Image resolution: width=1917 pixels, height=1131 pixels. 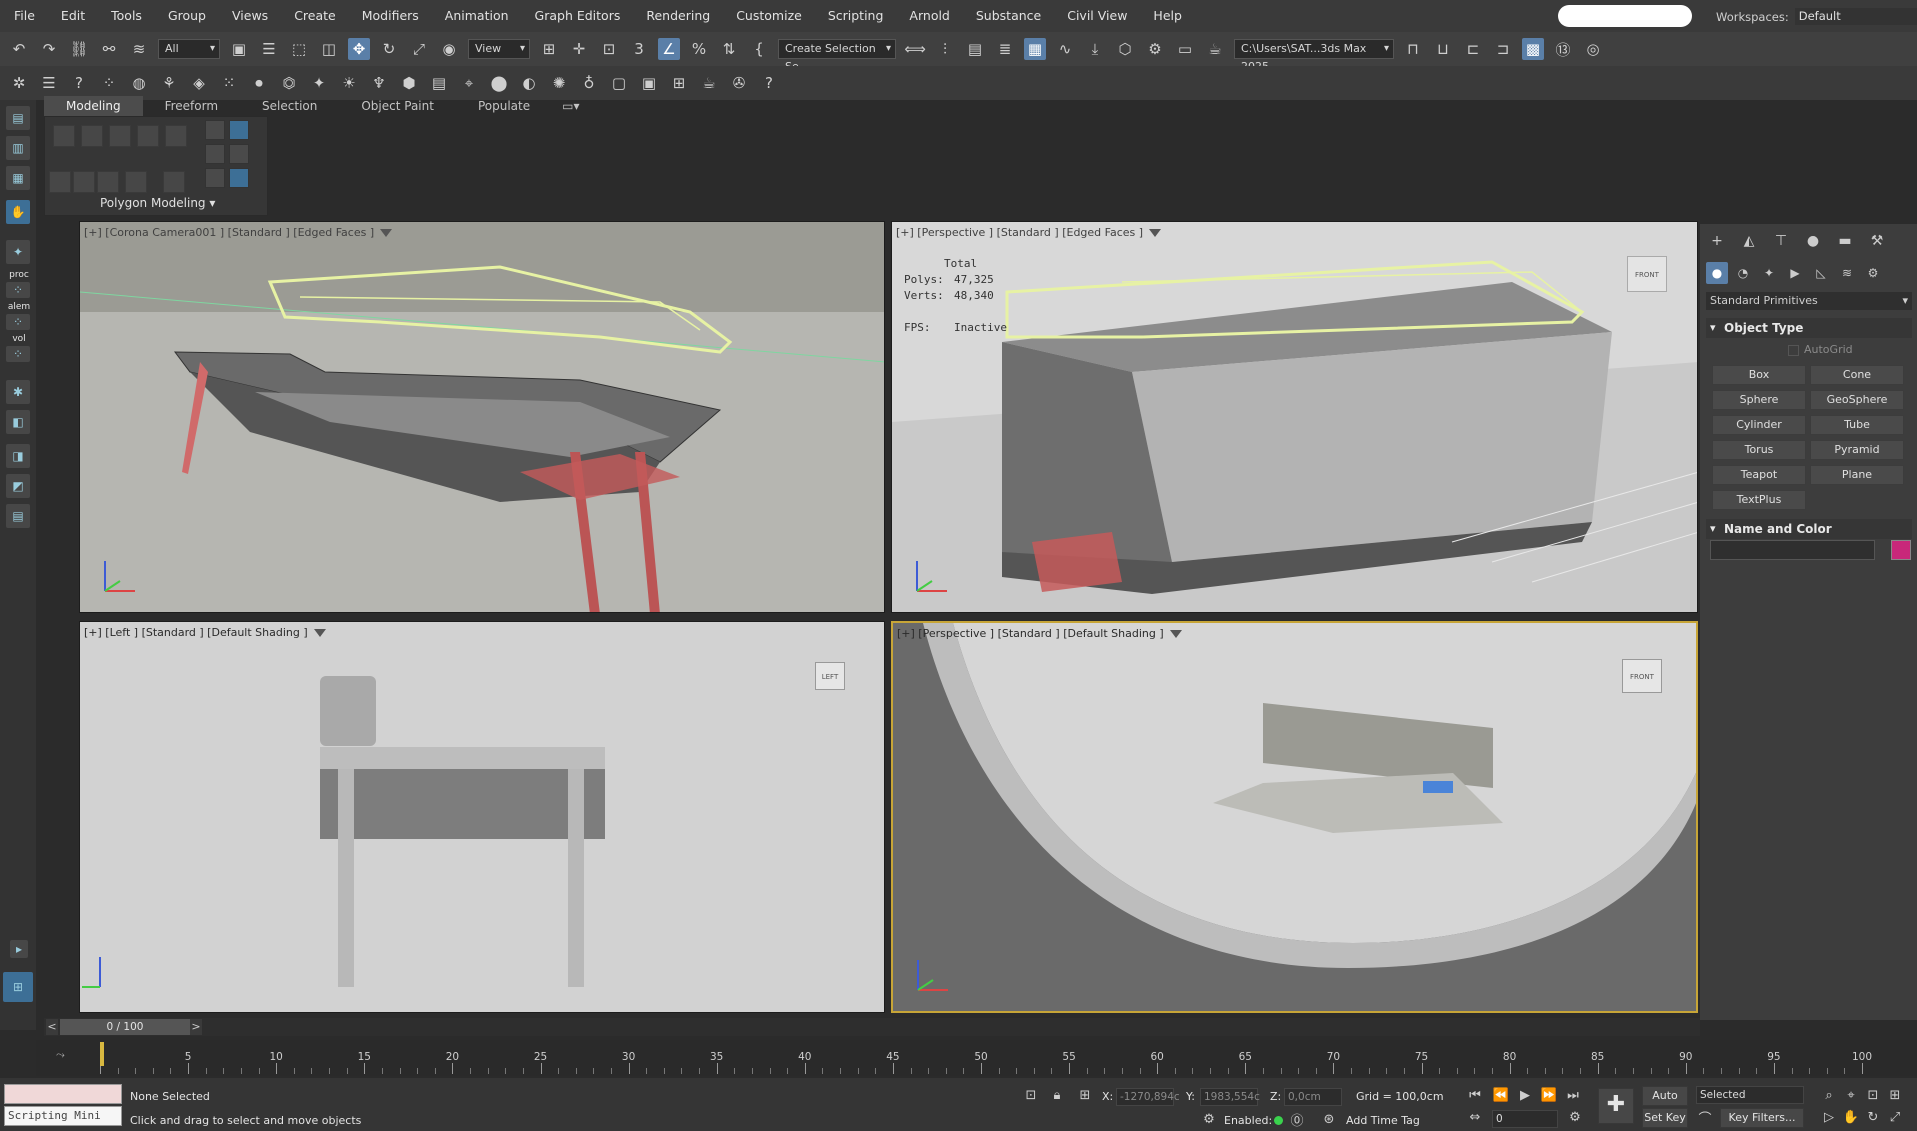 What do you see at coordinates (189, 49) in the screenshot?
I see `selection-filter-dropdown: All` at bounding box center [189, 49].